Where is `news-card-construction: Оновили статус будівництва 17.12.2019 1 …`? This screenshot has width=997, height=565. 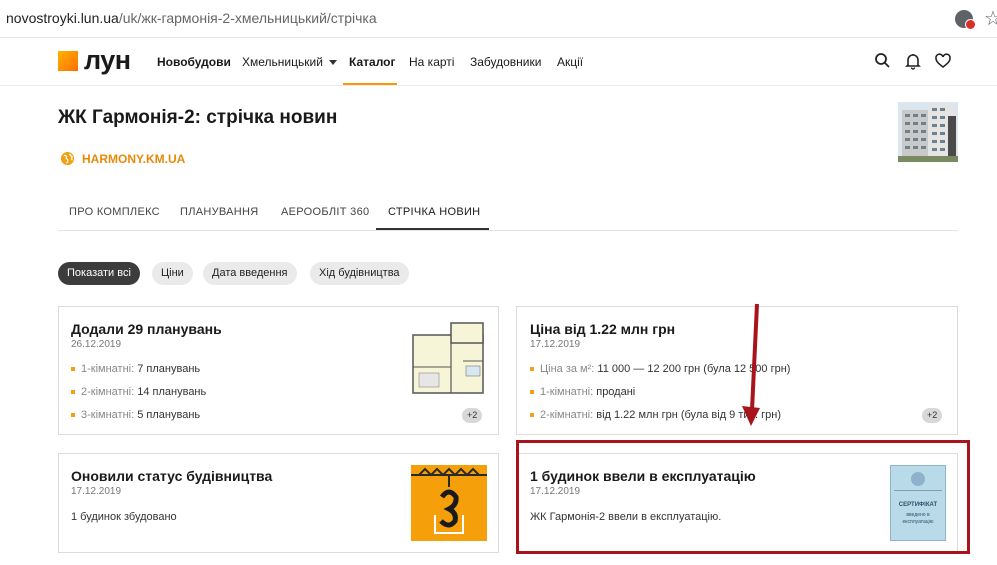 news-card-construction: Оновили статус будівництва 17.12.2019 1 … is located at coordinates (278, 503).